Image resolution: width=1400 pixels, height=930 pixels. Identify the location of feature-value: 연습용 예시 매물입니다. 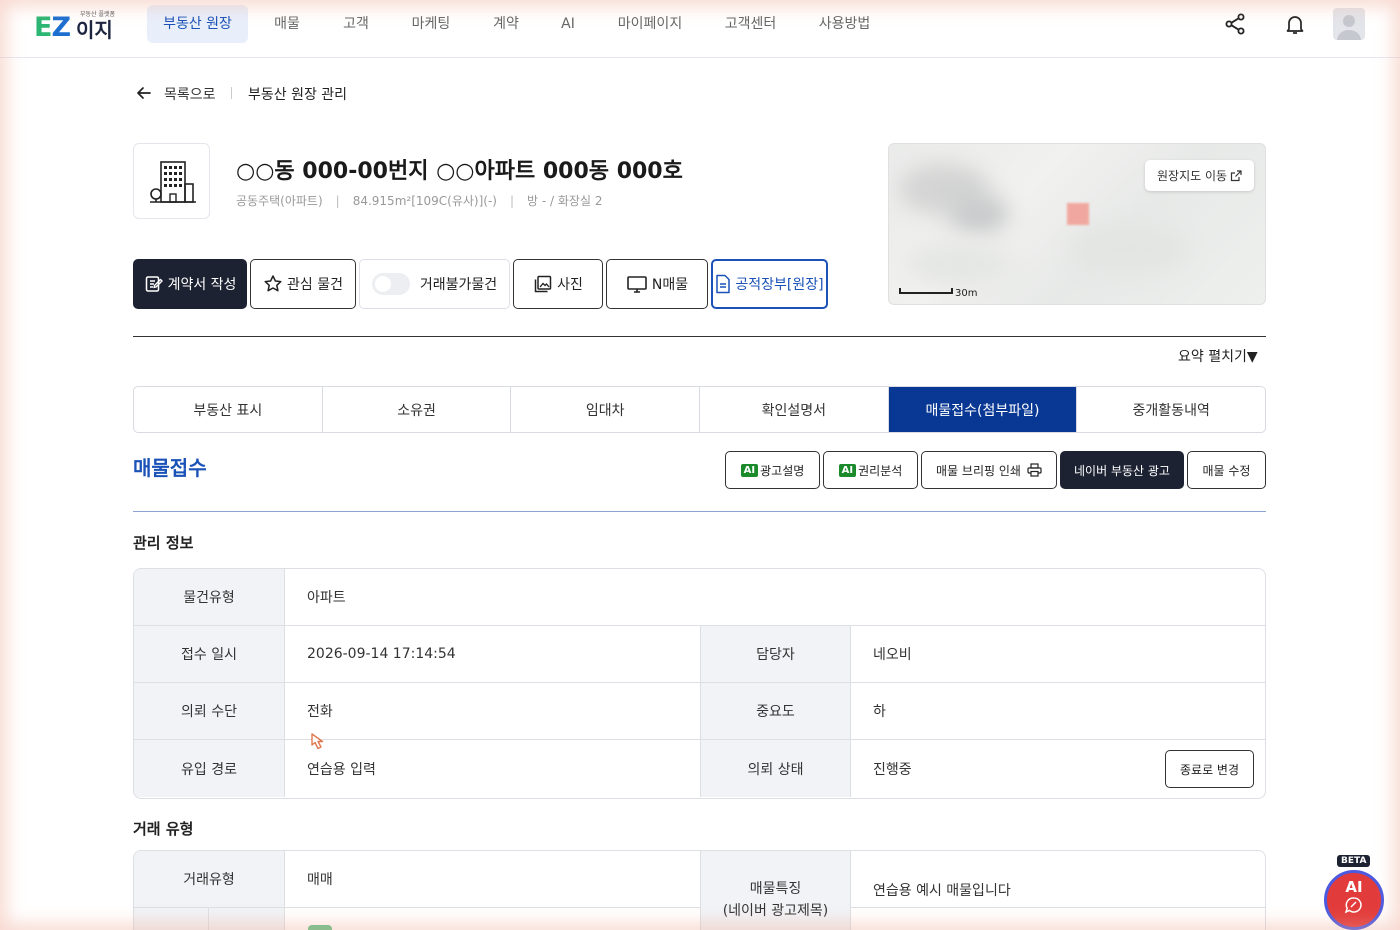
(942, 891).